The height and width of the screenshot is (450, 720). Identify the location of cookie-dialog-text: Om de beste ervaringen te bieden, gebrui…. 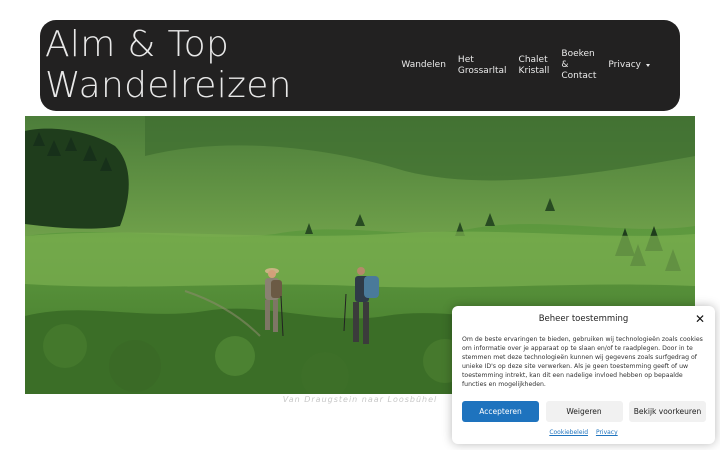
(582, 362).